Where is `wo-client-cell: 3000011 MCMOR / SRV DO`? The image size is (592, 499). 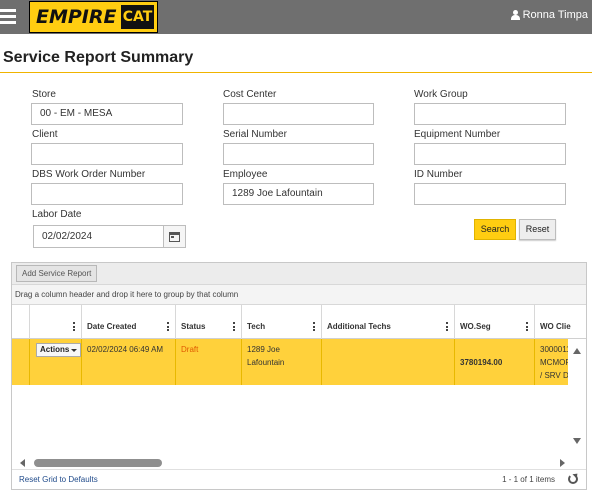
wo-client-cell: 3000011 MCMOR / SRV DO is located at coordinates (552, 362).